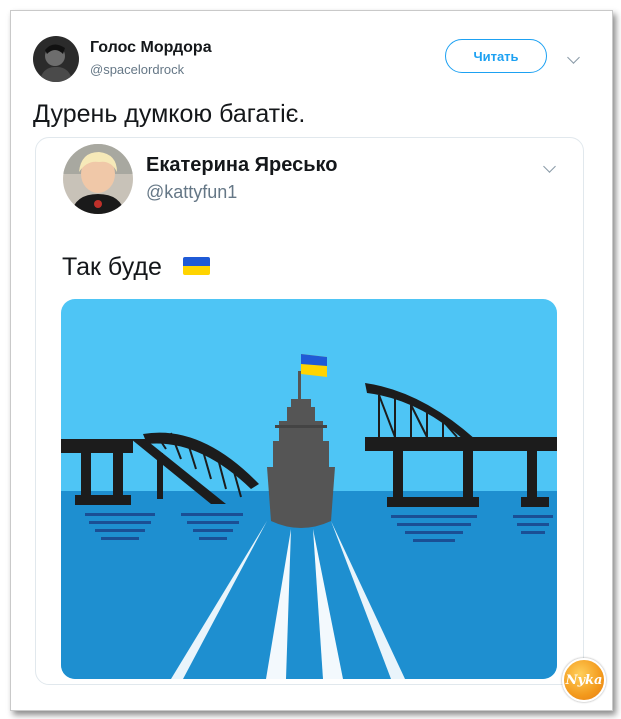 This screenshot has width=621, height=719. Describe the element at coordinates (56, 59) in the screenshot. I see `outer-author-avatar` at that location.